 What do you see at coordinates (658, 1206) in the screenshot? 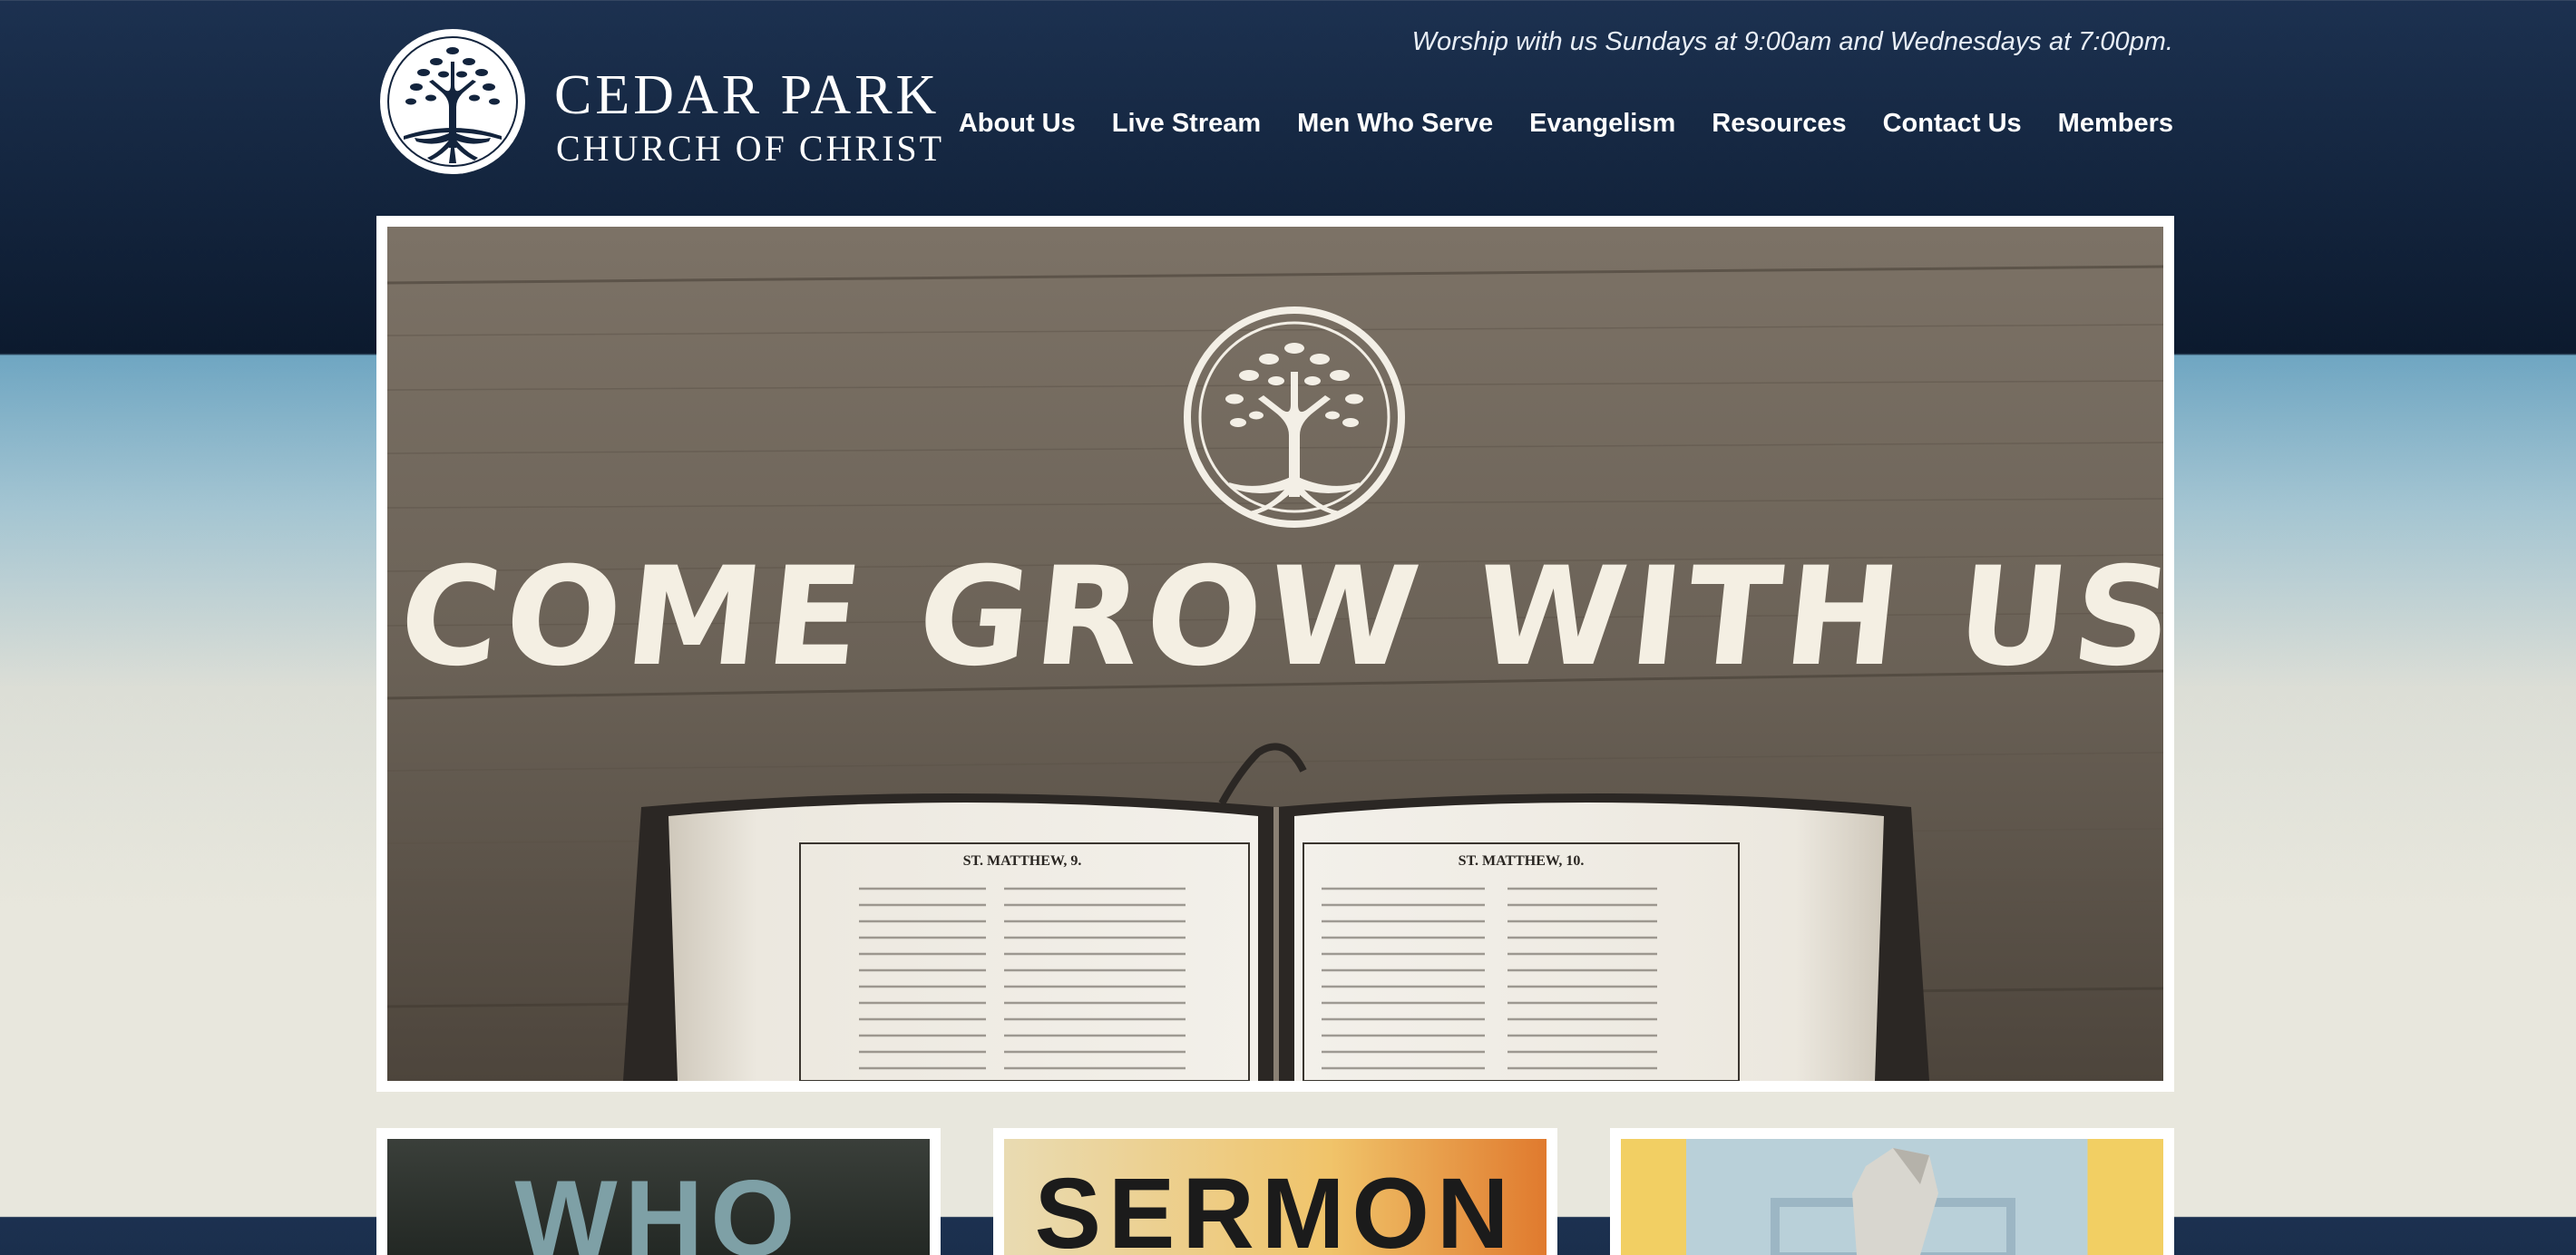
I see `card-who-title: WHO` at bounding box center [658, 1206].